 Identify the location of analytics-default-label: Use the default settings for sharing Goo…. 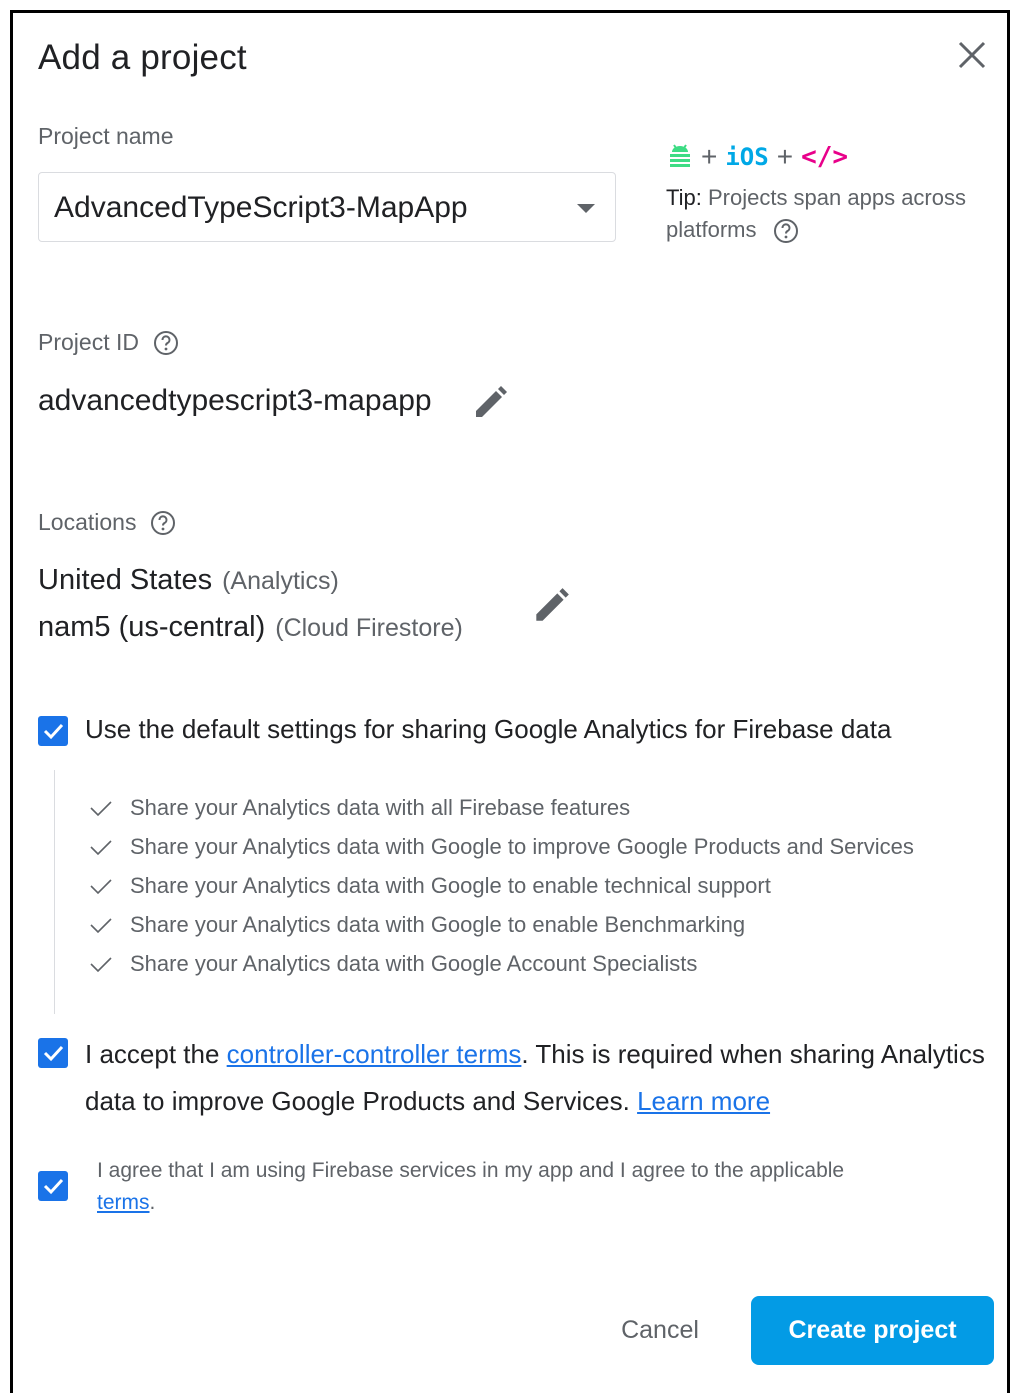
(488, 729).